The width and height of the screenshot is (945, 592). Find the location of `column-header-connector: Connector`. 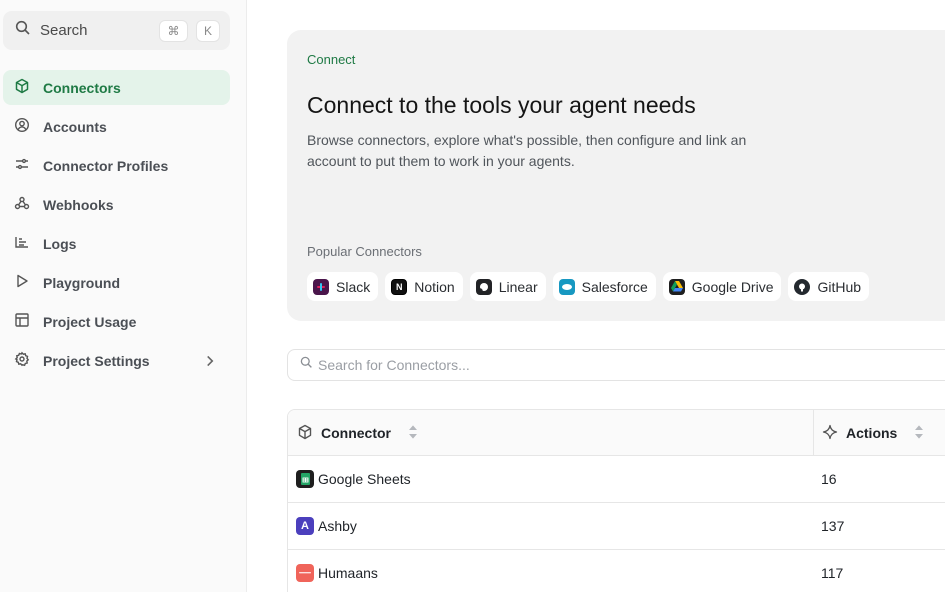

column-header-connector: Connector is located at coordinates (363, 433).